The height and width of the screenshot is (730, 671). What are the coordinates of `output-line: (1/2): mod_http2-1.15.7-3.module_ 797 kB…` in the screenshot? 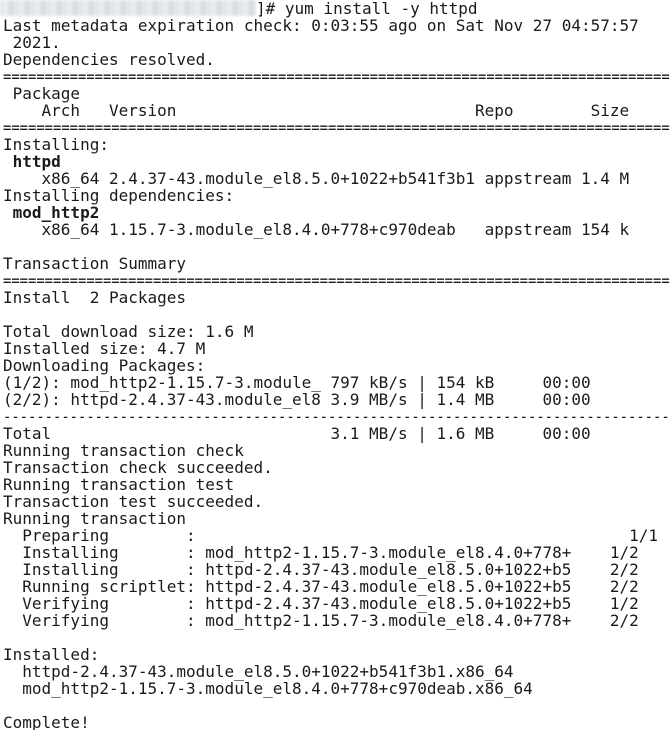 It's located at (297, 382).